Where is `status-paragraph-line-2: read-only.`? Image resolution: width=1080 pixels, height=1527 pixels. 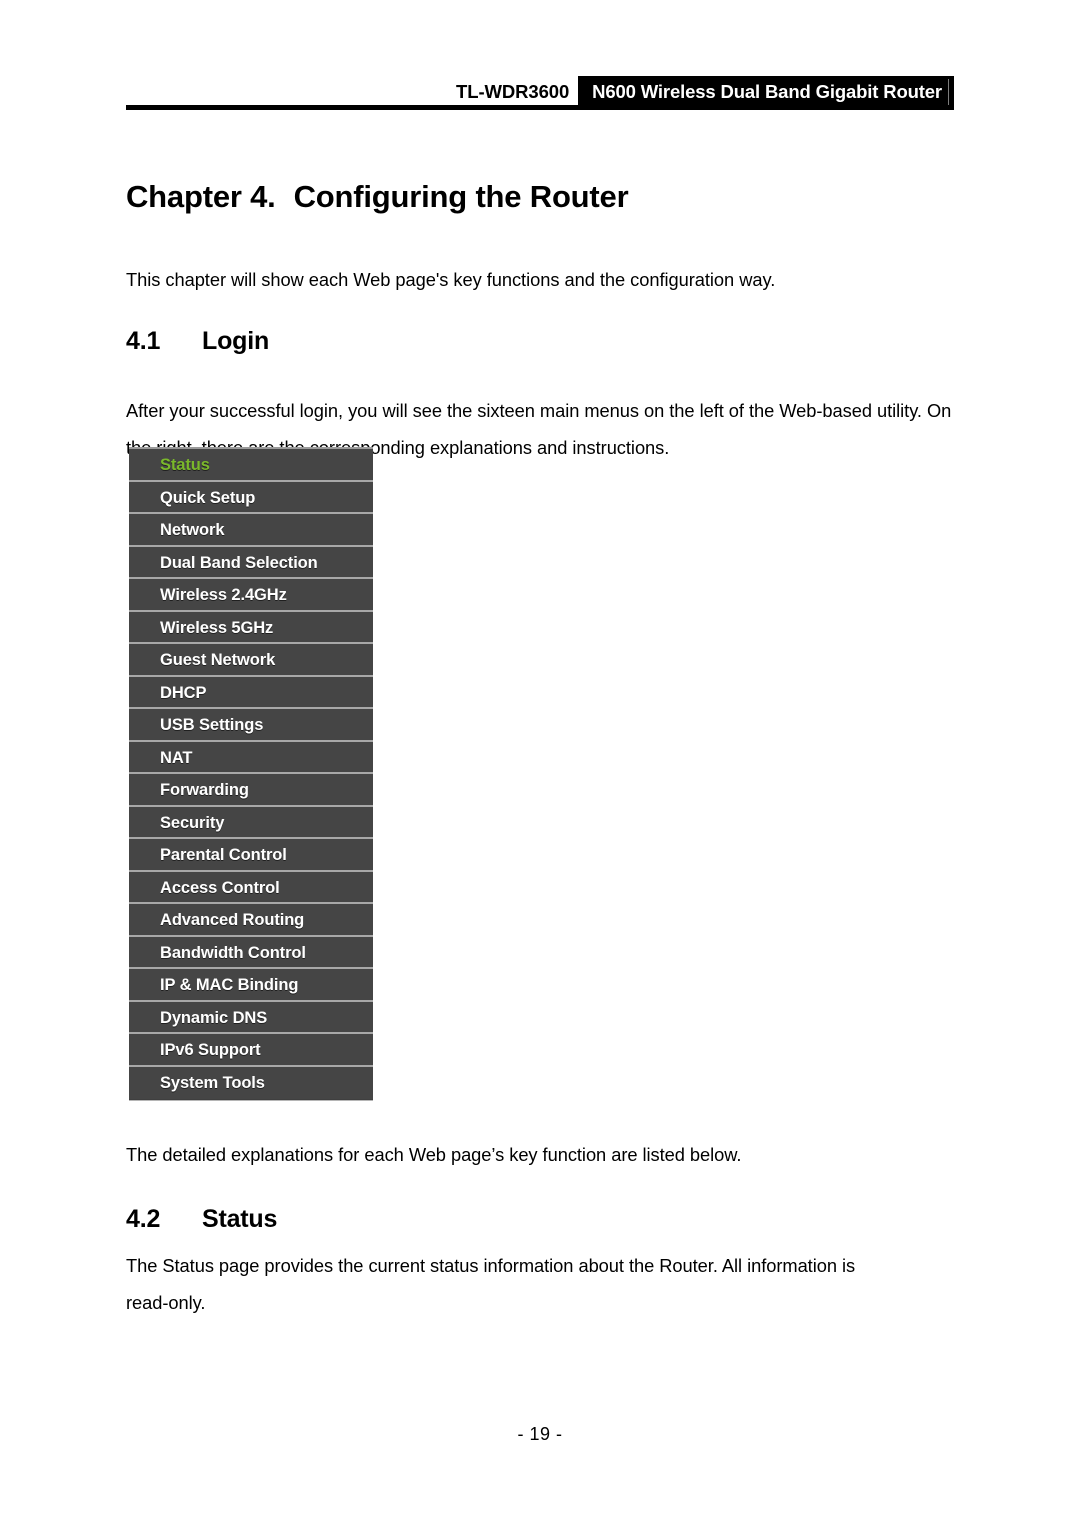
status-paragraph-line-2: read-only. is located at coordinates (166, 1302).